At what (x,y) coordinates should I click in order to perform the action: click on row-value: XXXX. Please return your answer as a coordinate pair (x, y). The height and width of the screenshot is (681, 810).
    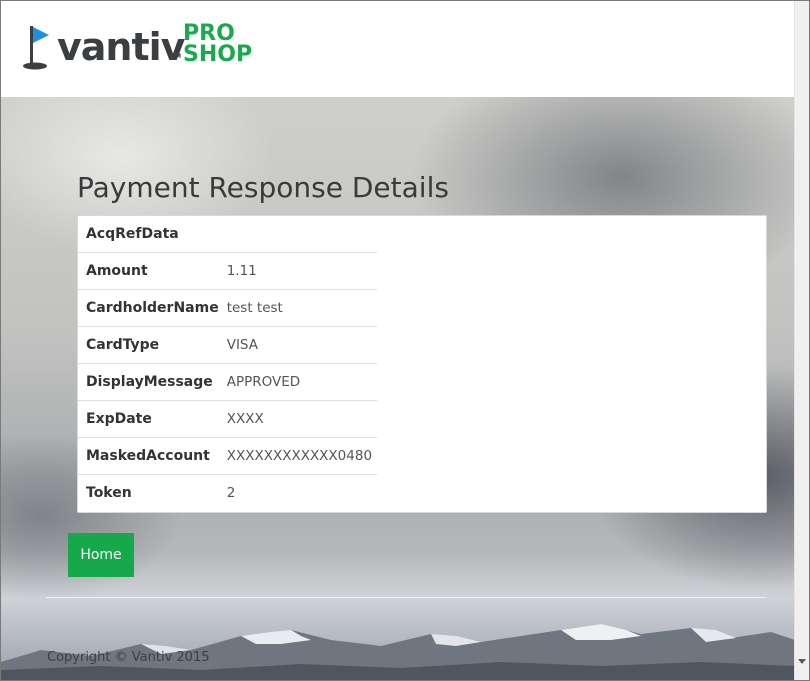
    Looking at the image, I should click on (297, 419).